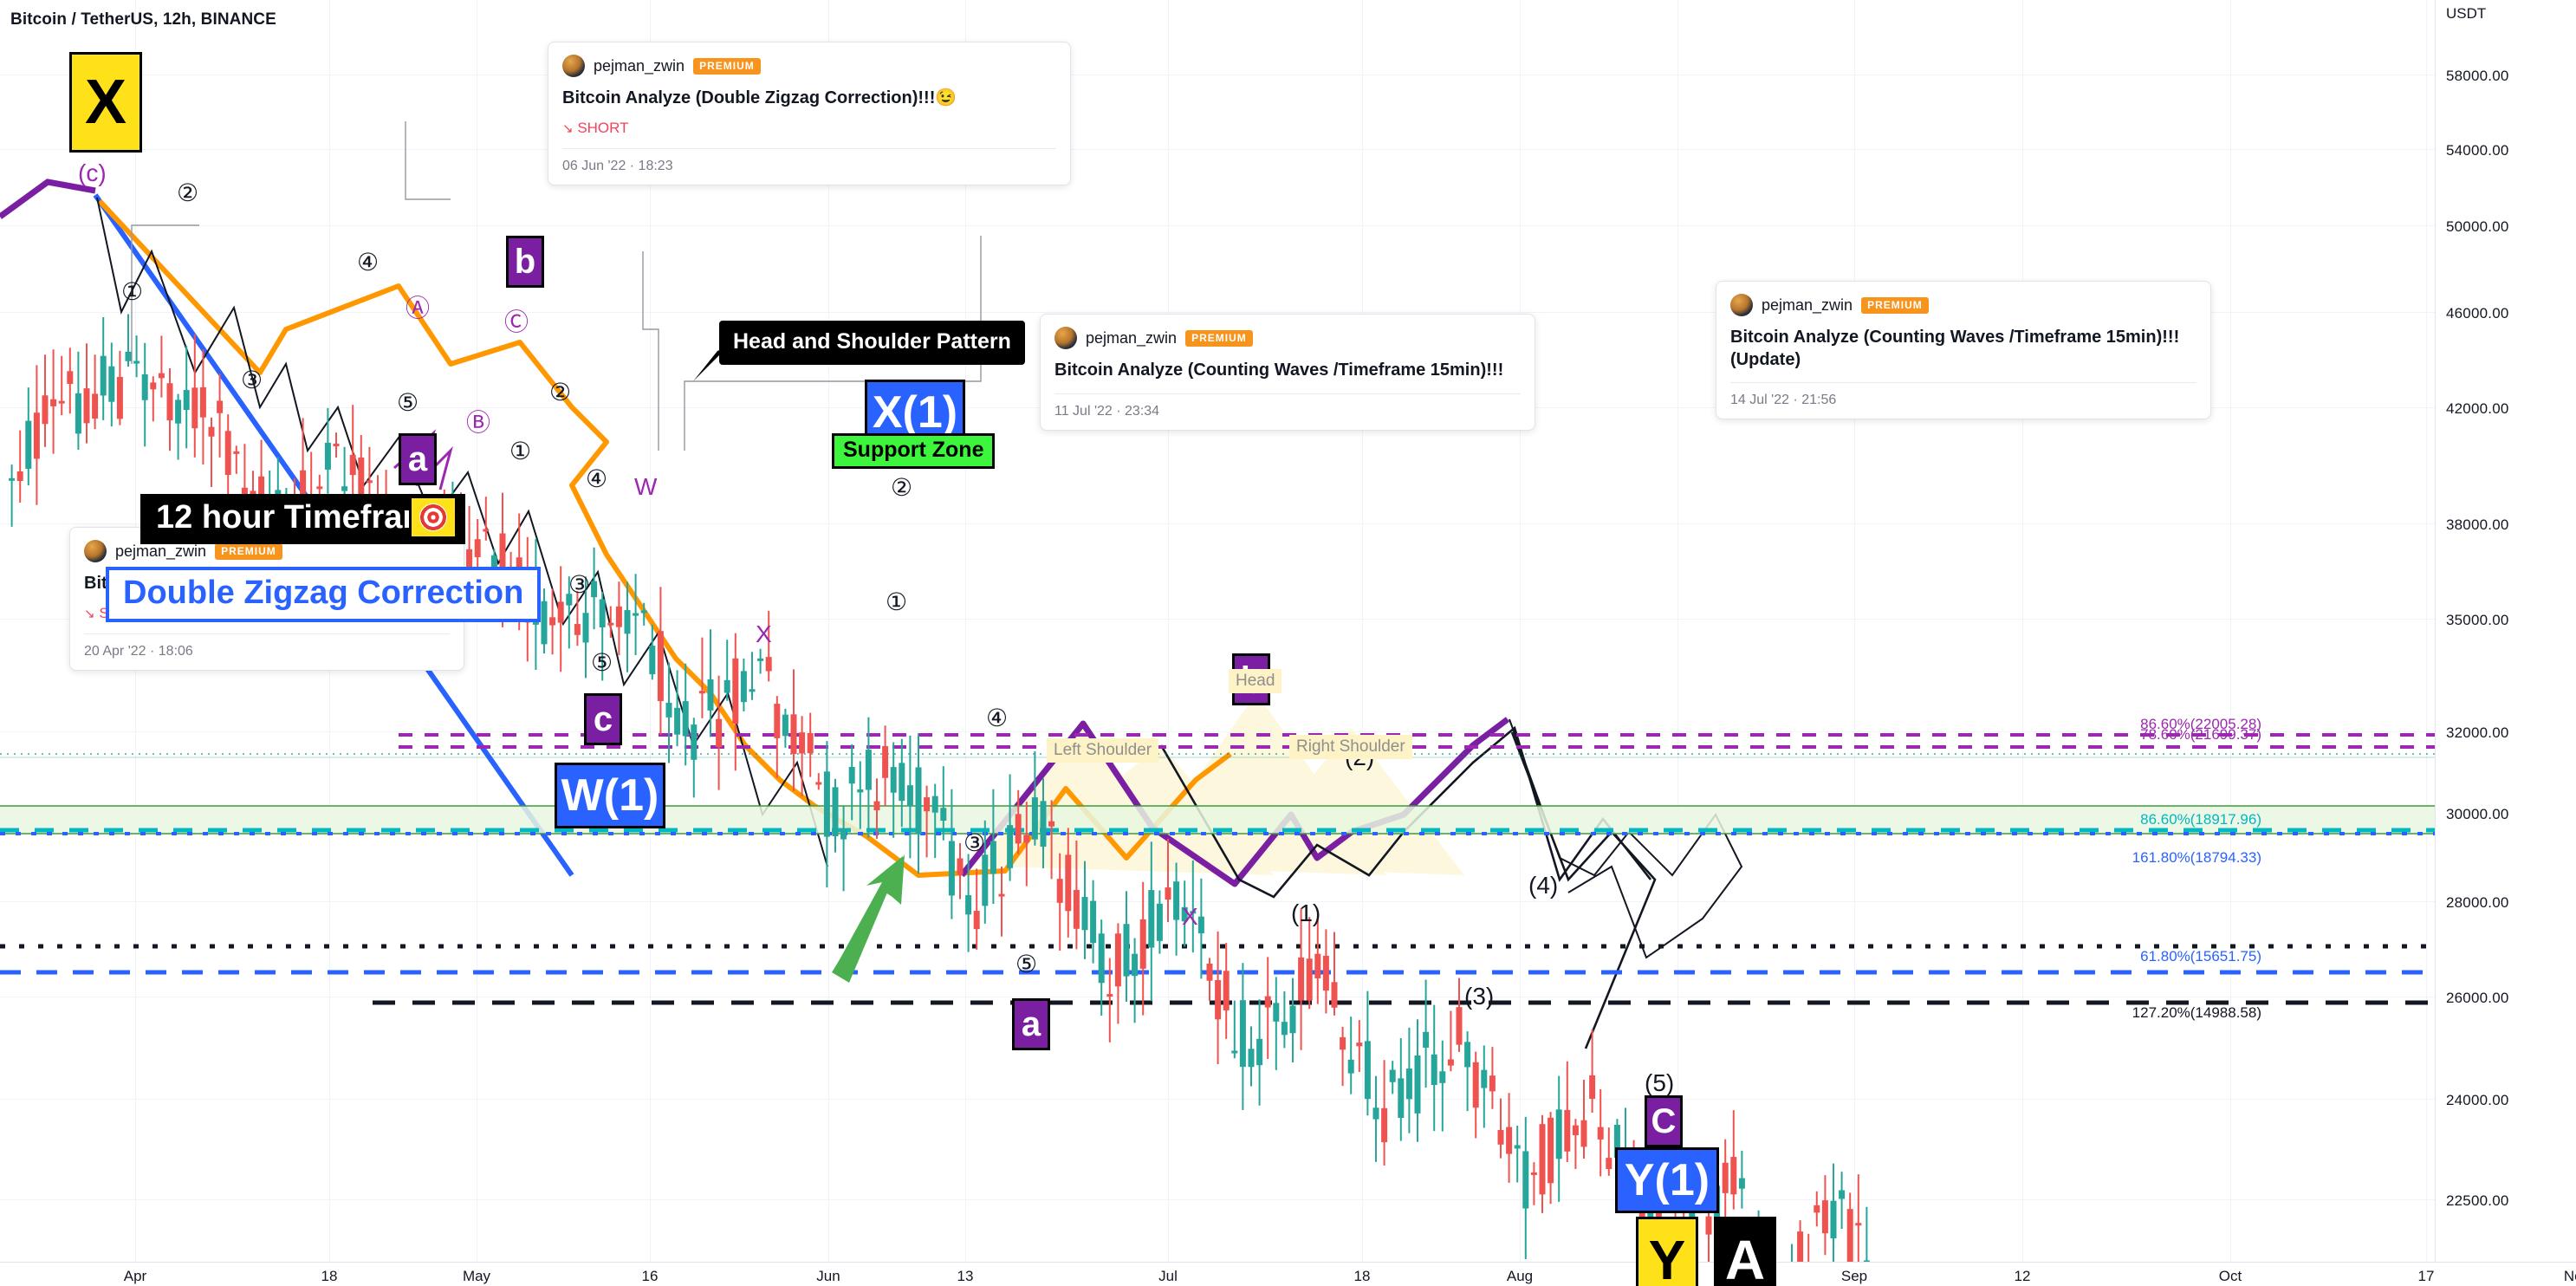 The image size is (2576, 1286). What do you see at coordinates (2477, 998) in the screenshot?
I see `price-tick: 26000.00` at bounding box center [2477, 998].